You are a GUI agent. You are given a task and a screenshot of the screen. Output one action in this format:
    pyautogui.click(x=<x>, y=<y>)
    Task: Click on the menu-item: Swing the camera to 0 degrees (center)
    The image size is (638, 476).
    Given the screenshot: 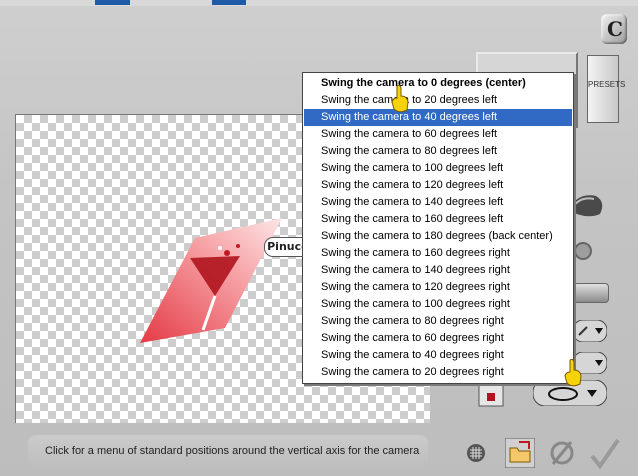 What is the action you would take?
    pyautogui.click(x=438, y=83)
    